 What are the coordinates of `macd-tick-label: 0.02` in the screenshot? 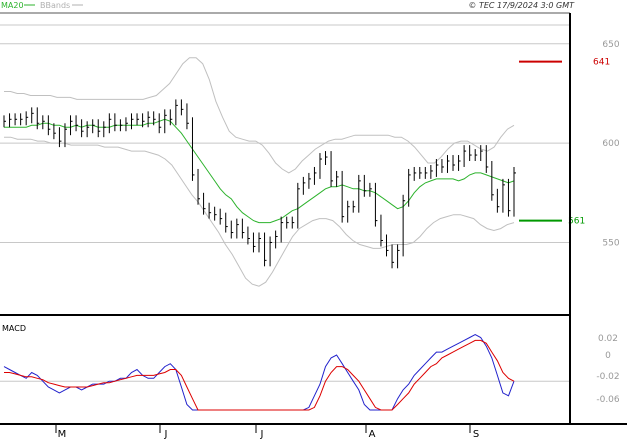 It's located at (608, 339).